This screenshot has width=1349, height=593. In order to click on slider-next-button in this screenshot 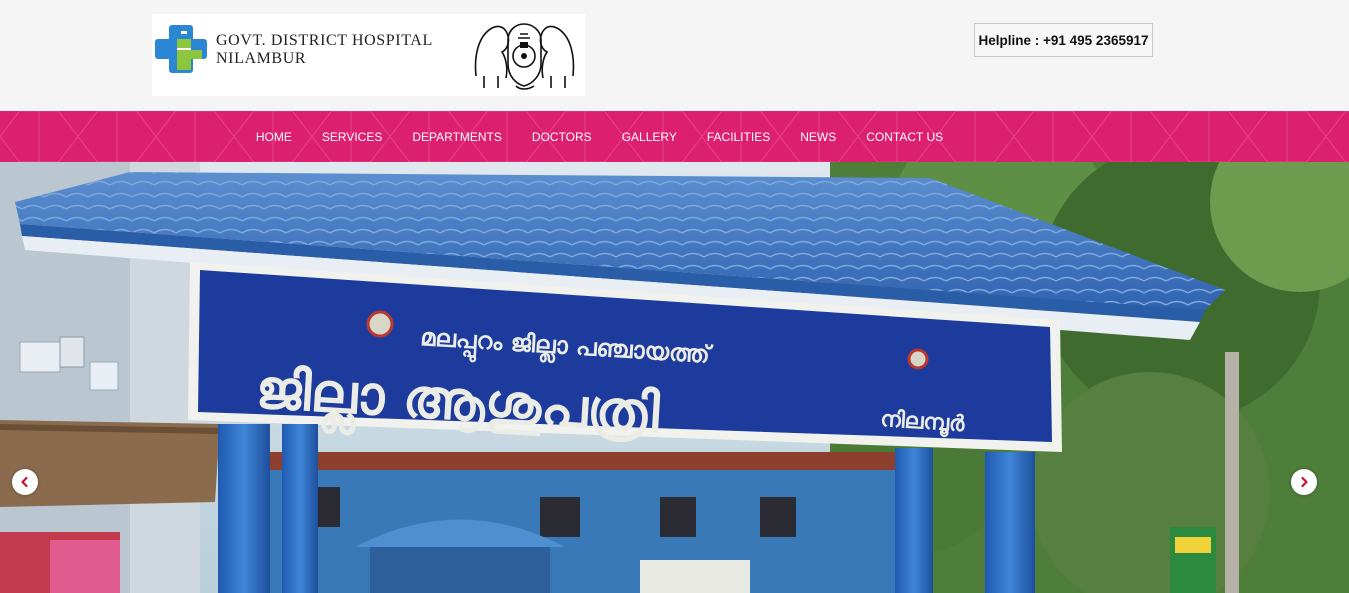, I will do `click(1304, 482)`.